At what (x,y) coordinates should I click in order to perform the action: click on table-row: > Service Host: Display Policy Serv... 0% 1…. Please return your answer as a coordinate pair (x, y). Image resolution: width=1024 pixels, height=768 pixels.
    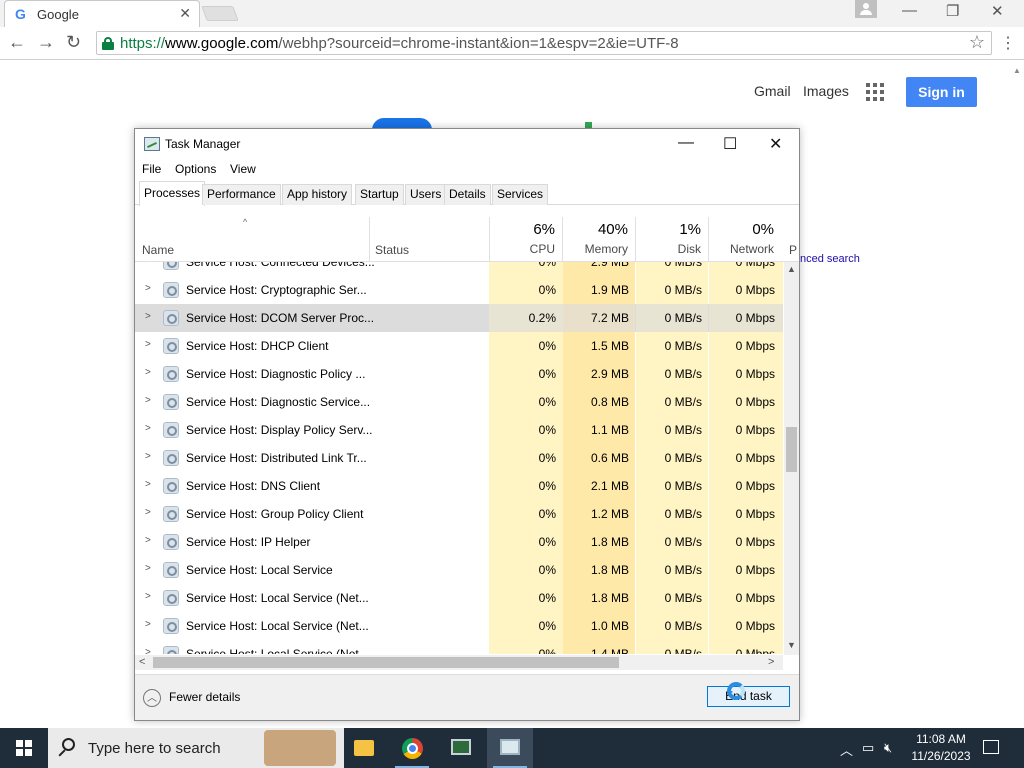
    Looking at the image, I should click on (459, 430).